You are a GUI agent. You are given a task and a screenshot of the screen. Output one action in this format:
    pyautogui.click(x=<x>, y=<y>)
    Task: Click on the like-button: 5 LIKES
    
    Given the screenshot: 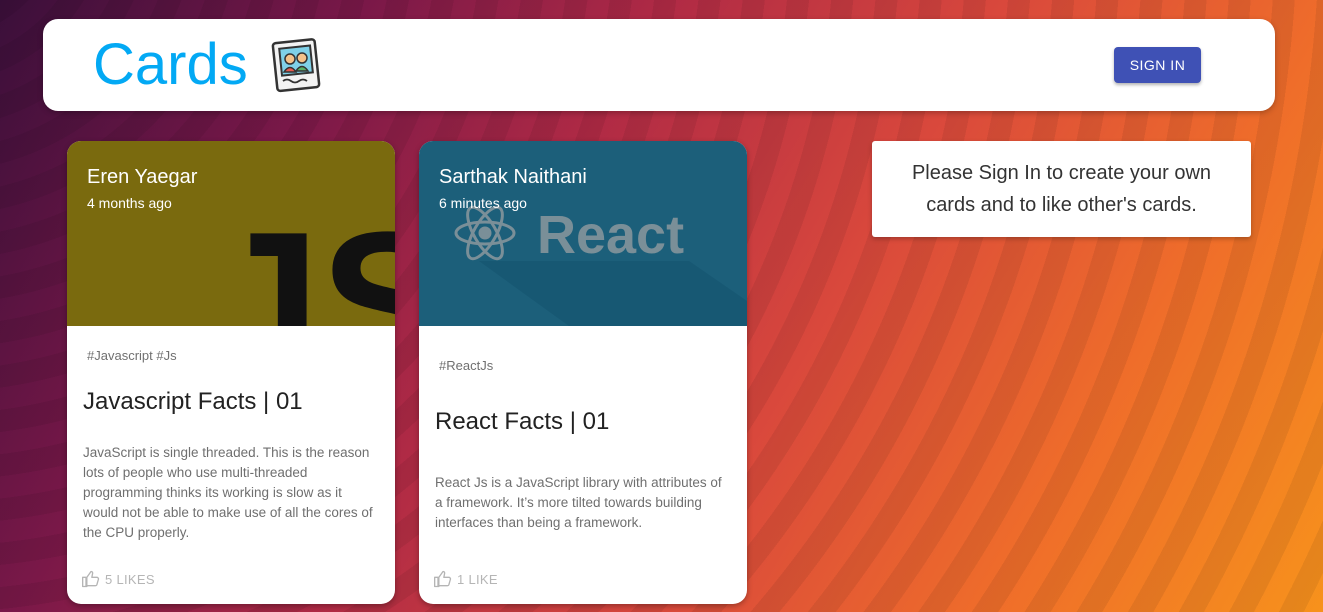 What is the action you would take?
    pyautogui.click(x=118, y=579)
    